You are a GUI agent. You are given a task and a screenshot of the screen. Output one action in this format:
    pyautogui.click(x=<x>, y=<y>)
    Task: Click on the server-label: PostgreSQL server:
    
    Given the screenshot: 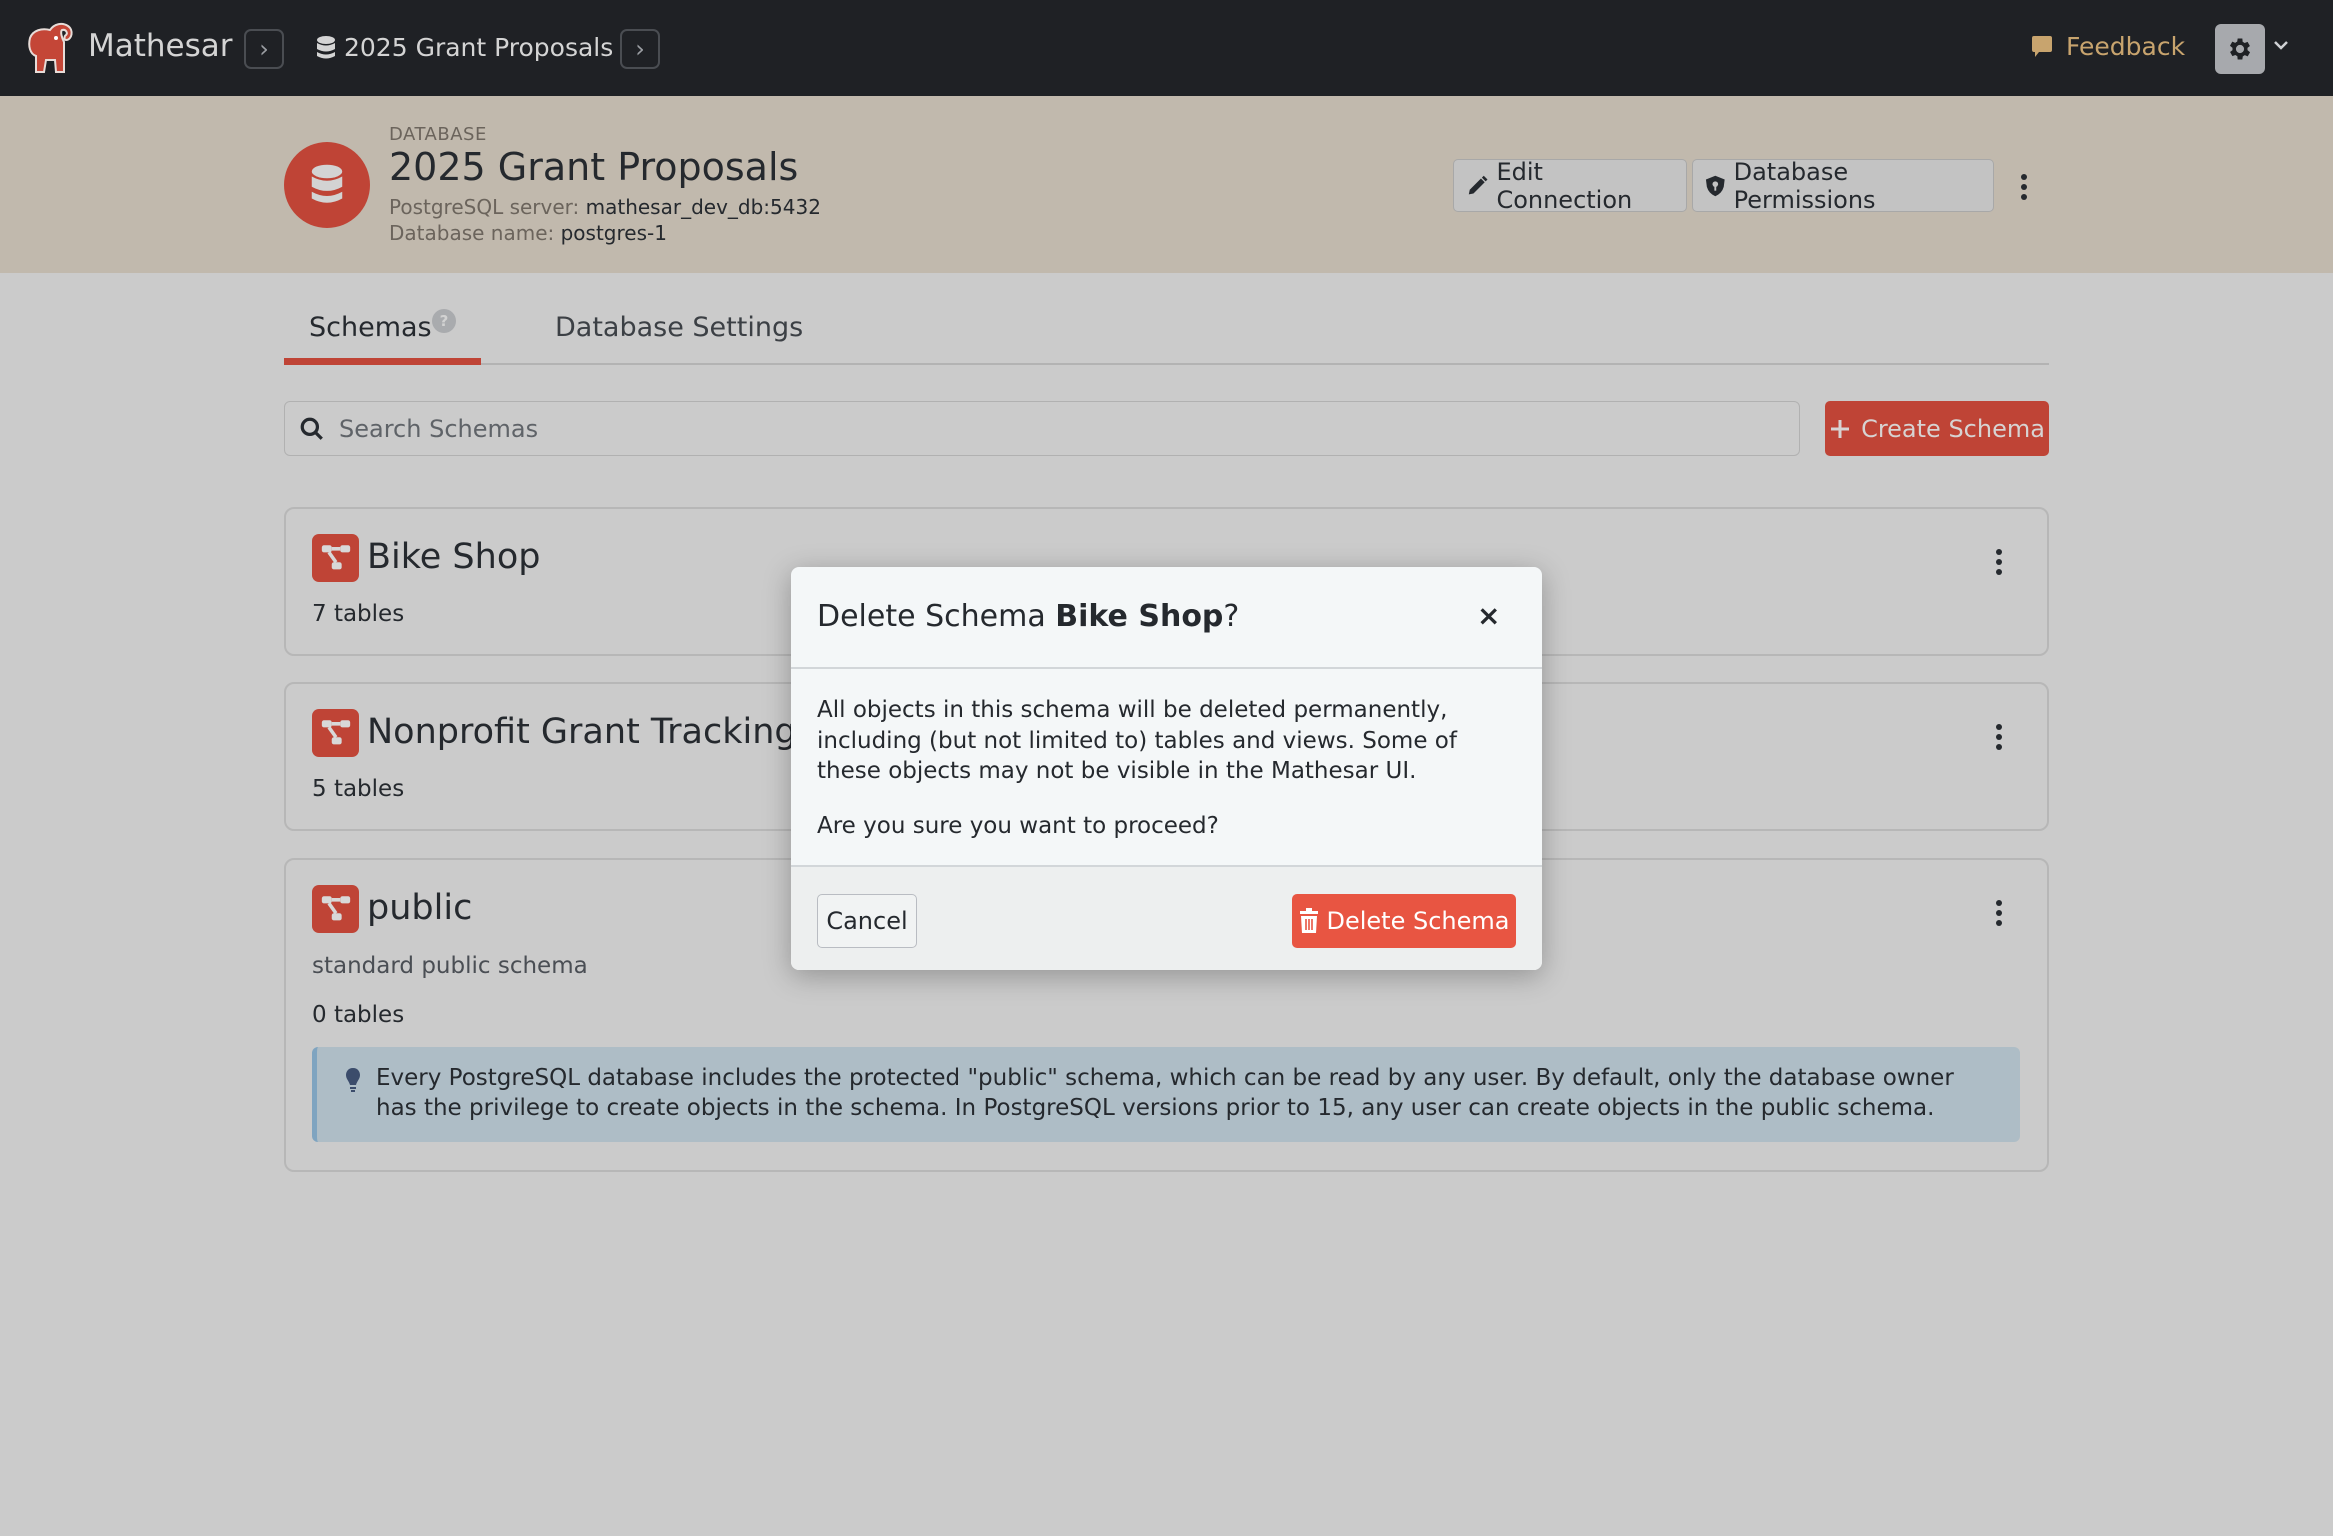 What is the action you would take?
    pyautogui.click(x=484, y=207)
    